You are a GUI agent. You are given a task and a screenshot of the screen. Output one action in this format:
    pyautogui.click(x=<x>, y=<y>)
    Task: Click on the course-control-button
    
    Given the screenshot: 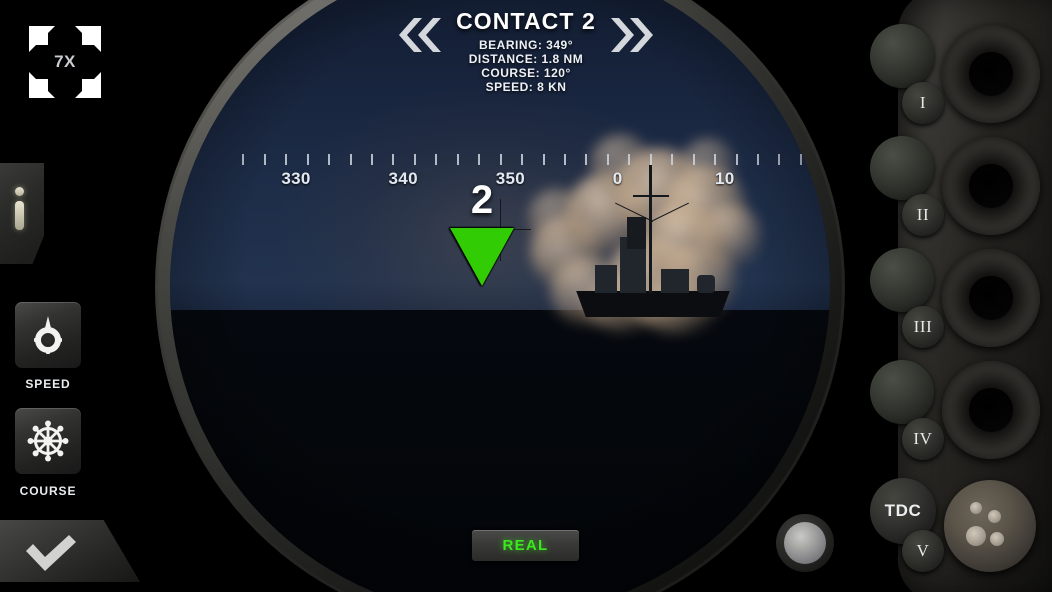 What is the action you would take?
    pyautogui.click(x=48, y=441)
    